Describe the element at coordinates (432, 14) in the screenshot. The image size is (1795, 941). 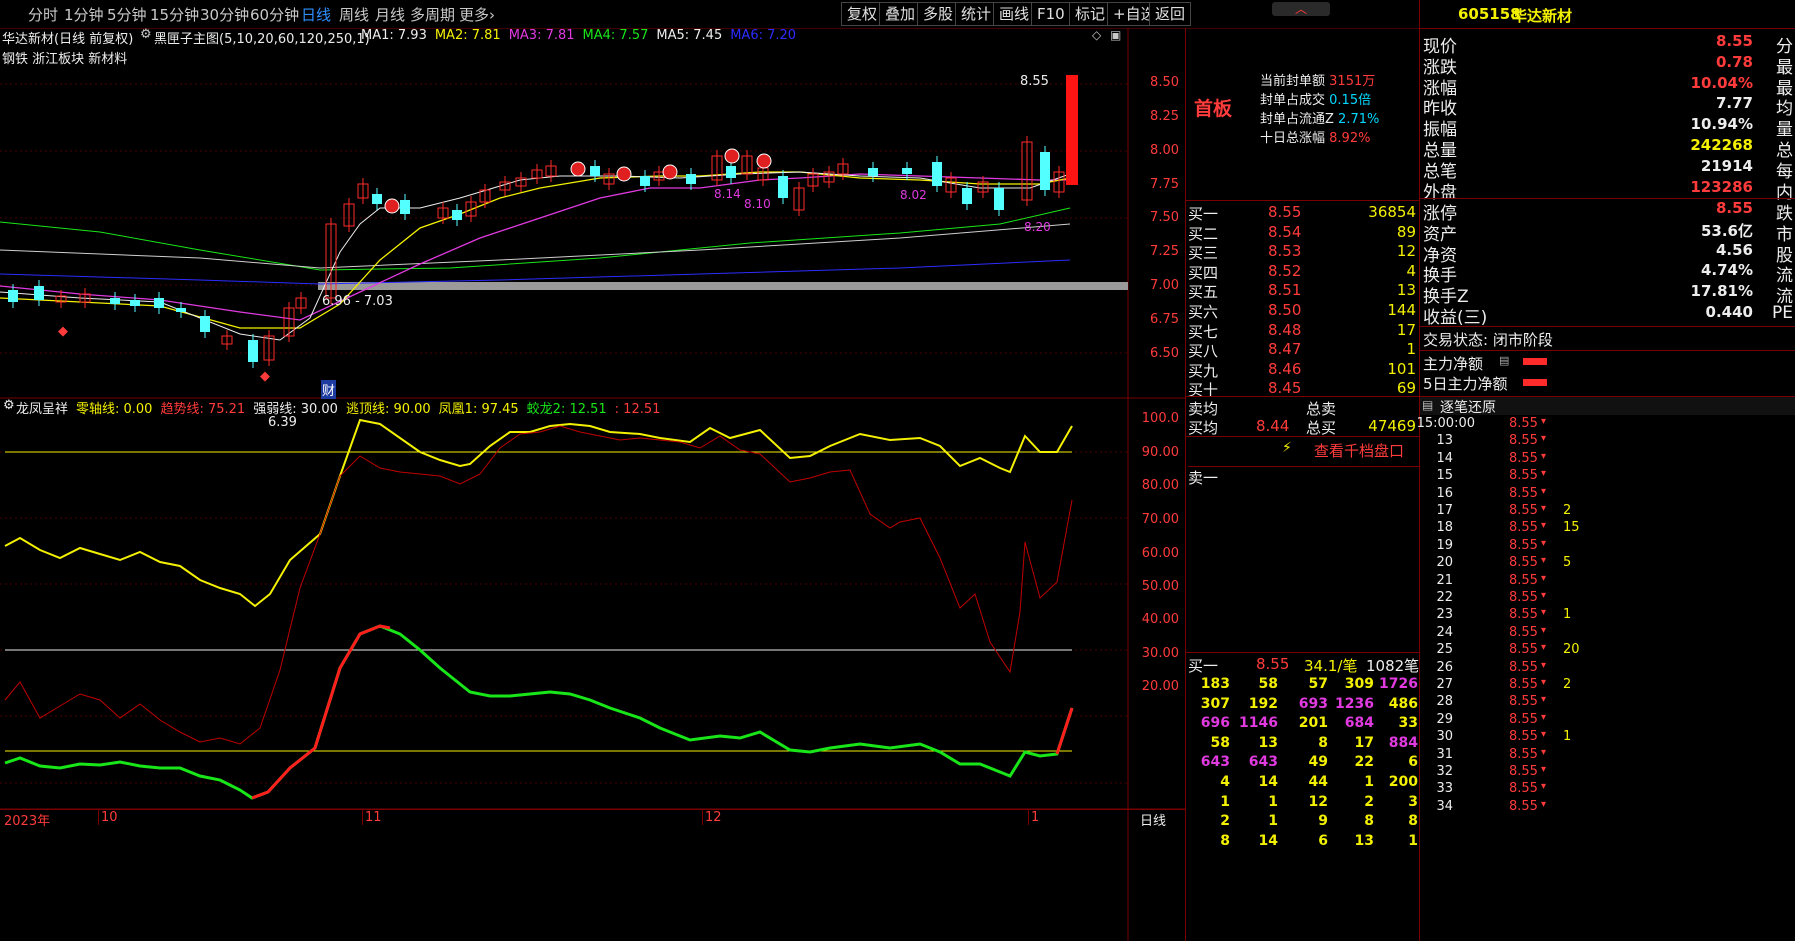
I see `period-multi: 多周期` at that location.